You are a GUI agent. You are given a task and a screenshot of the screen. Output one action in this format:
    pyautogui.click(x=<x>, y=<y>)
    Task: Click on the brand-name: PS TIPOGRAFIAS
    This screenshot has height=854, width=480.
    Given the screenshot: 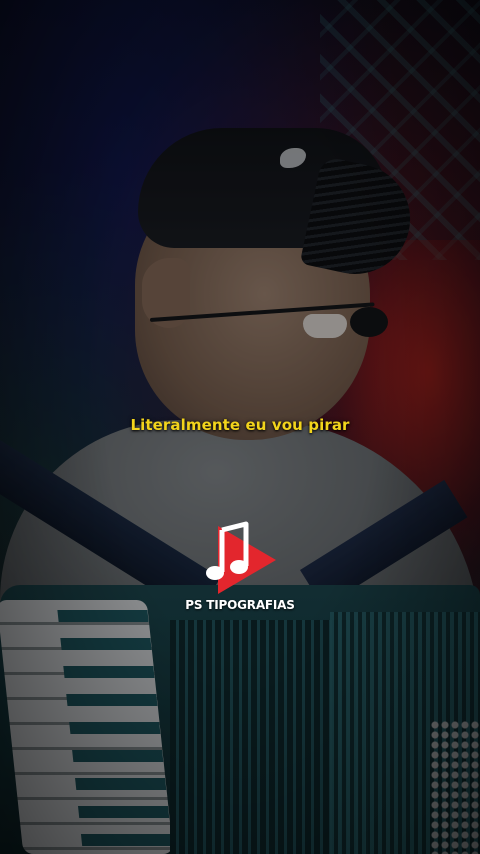 What is the action you would take?
    pyautogui.click(x=240, y=605)
    